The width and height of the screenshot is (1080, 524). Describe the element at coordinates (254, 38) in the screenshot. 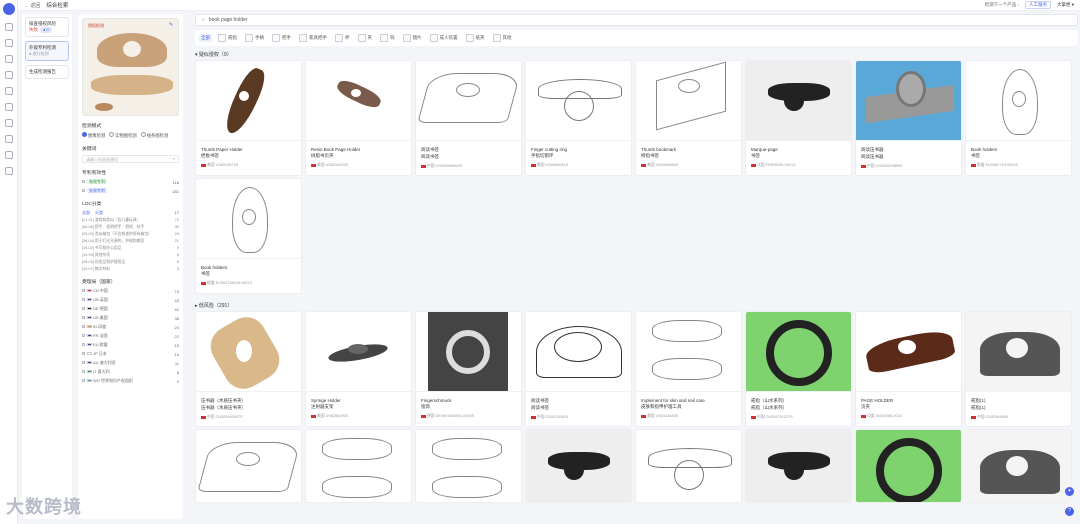

I see `category-chip: 手柄` at that location.